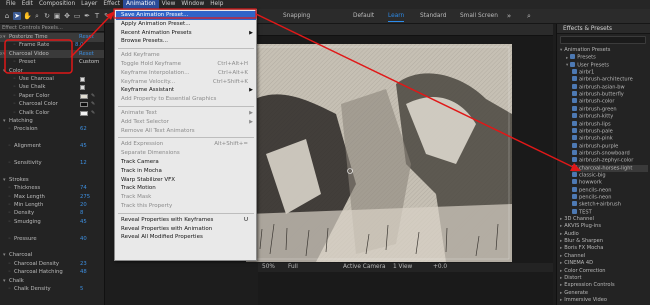 This screenshot has height=305, width=650. I want to click on annotation-arrow-to-menu, so click(91, 35).